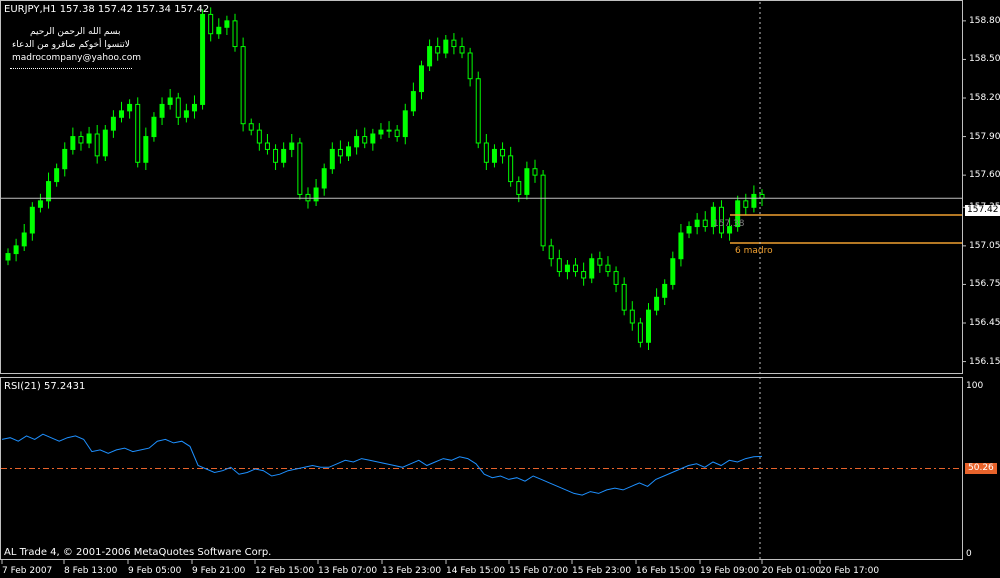 Image resolution: width=1000 pixels, height=578 pixels. What do you see at coordinates (754, 251) in the screenshot?
I see `lower-line-label: 6 madro` at bounding box center [754, 251].